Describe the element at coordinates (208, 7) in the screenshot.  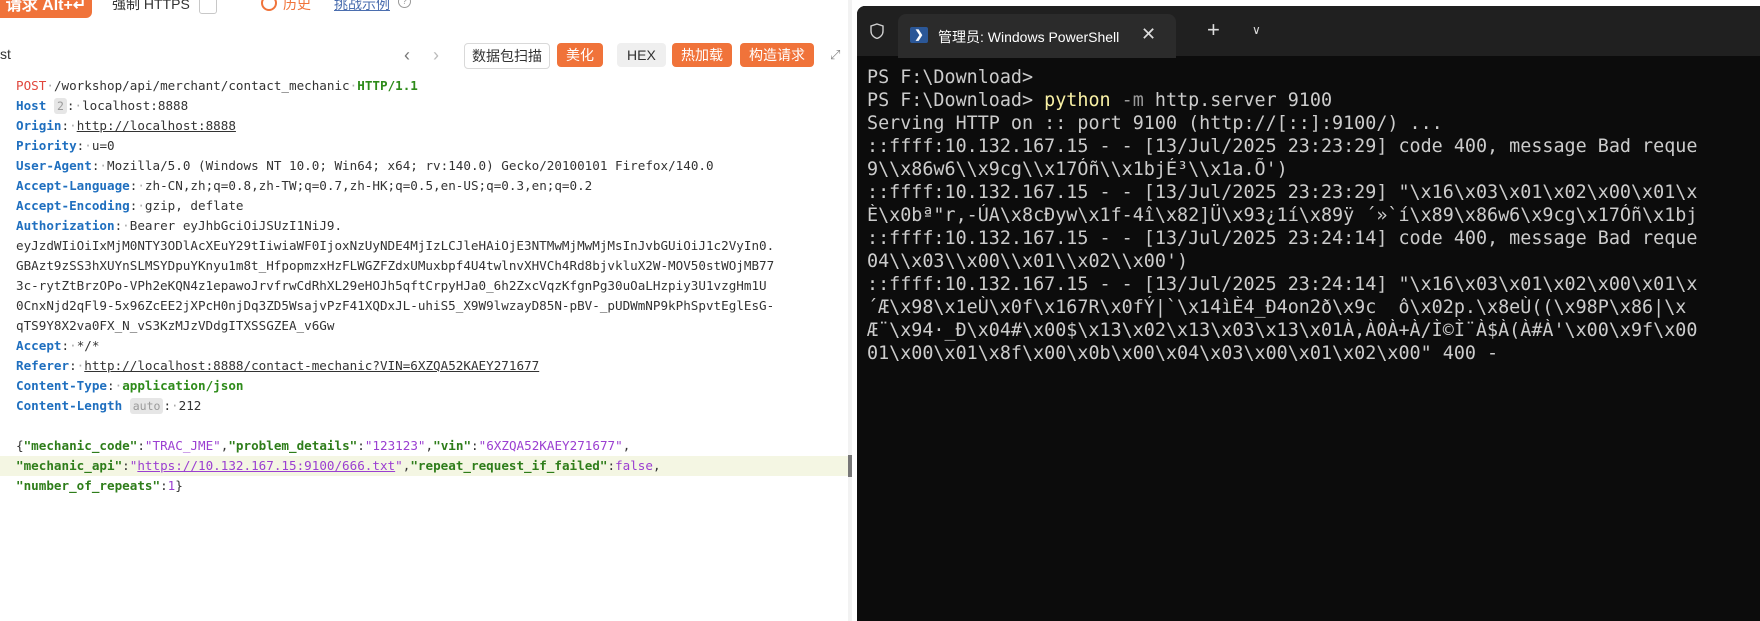
I see `force-https-checkbox` at that location.